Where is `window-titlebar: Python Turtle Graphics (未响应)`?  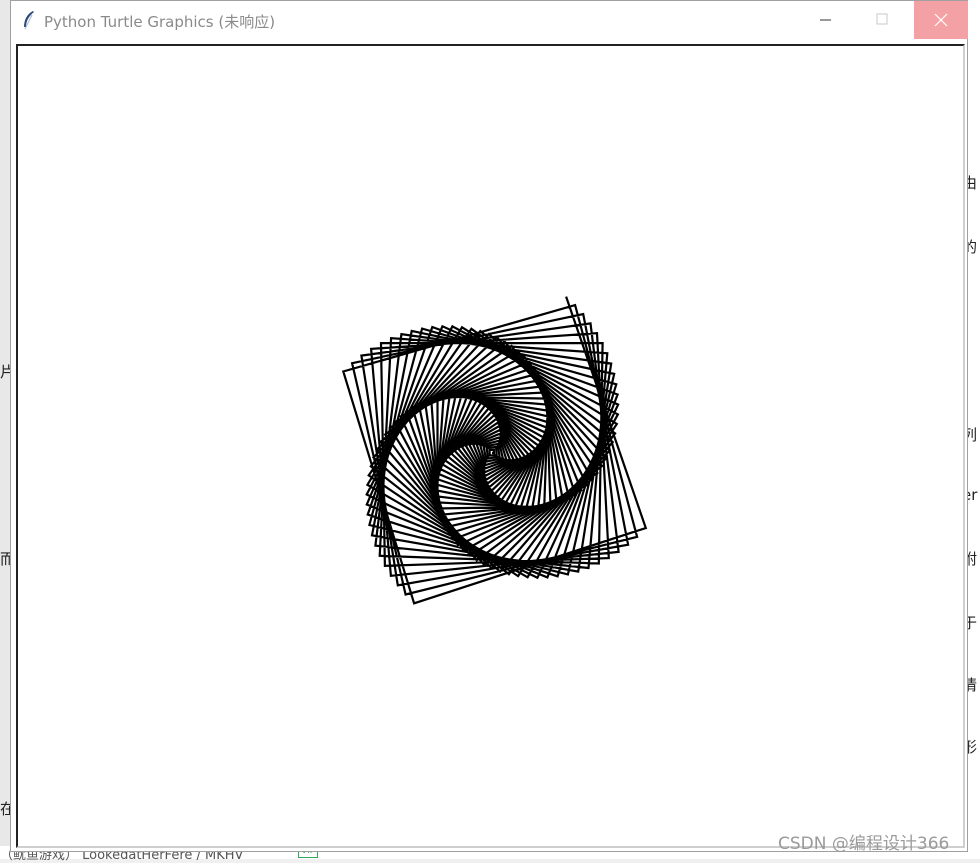
window-titlebar: Python Turtle Graphics (未响应) is located at coordinates (489, 20).